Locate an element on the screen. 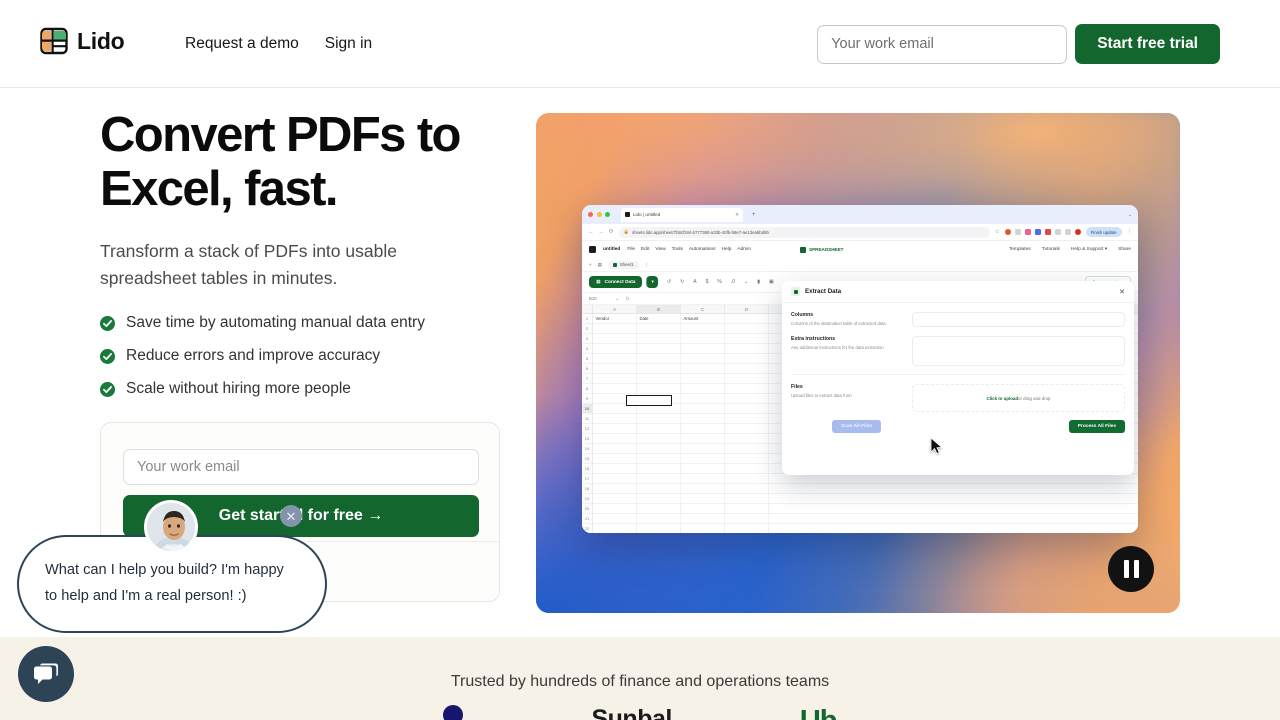 Image resolution: width=1280 pixels, height=720 pixels. menu-item-automations: Automations is located at coordinates (702, 249).